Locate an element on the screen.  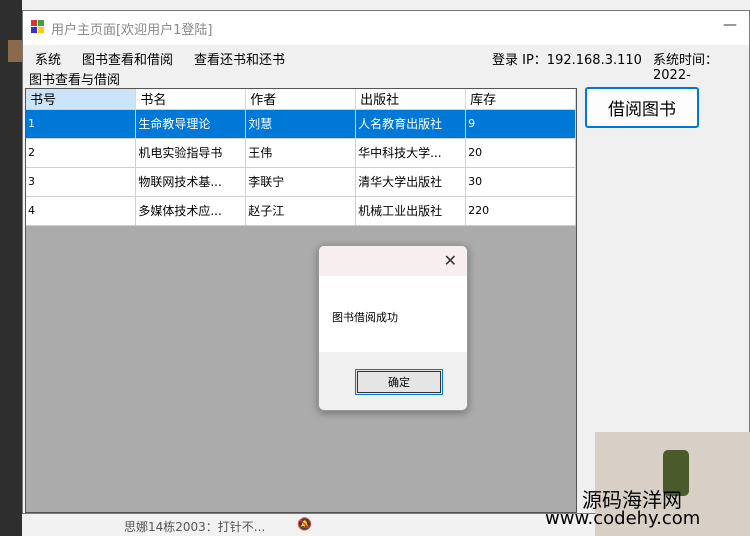
cell-author: 赵子江 is located at coordinates (301, 211).